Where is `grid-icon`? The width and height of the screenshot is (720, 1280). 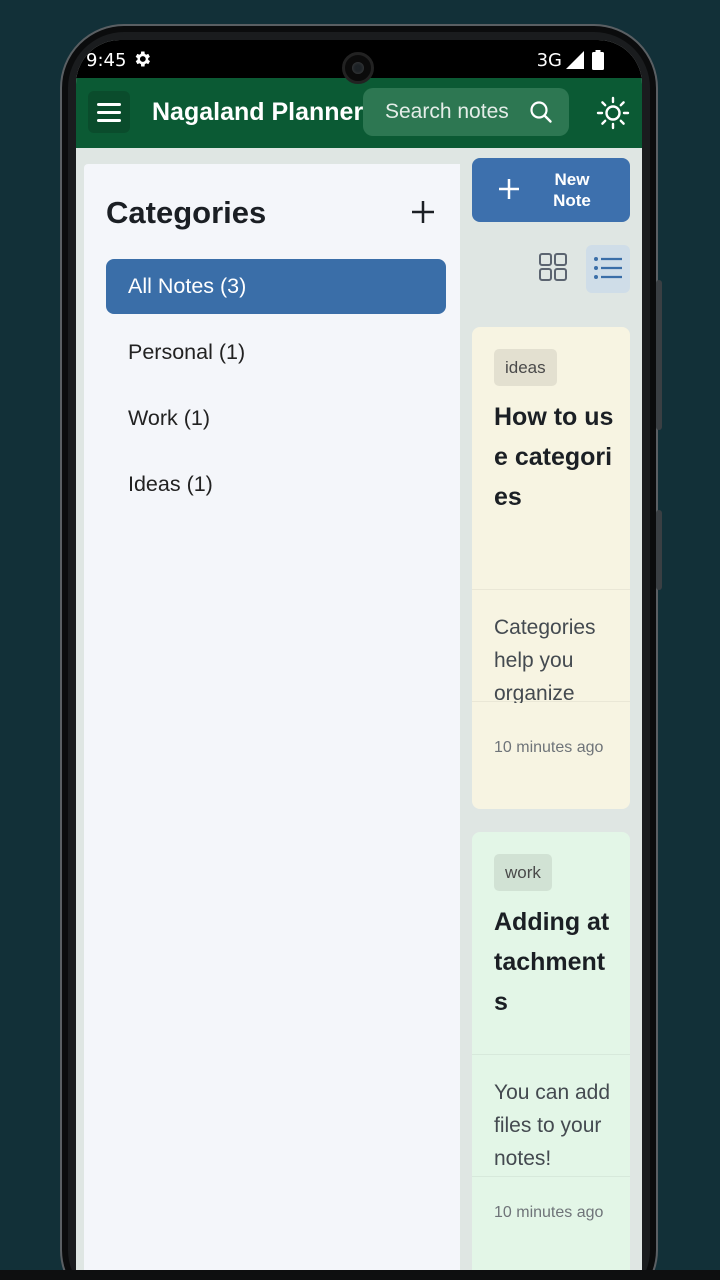 grid-icon is located at coordinates (553, 269).